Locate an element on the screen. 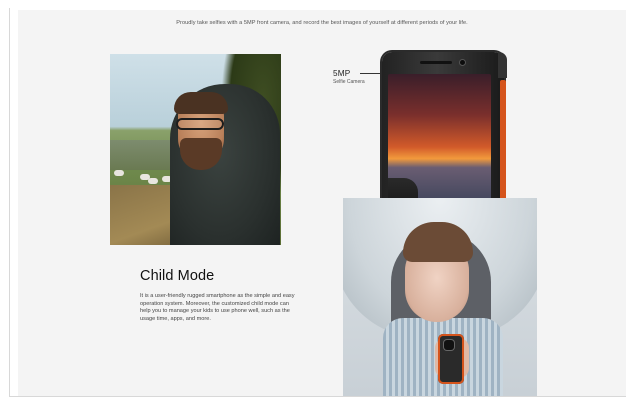 The width and height of the screenshot is (632, 403). page-frame-bottom is located at coordinates (317, 396).